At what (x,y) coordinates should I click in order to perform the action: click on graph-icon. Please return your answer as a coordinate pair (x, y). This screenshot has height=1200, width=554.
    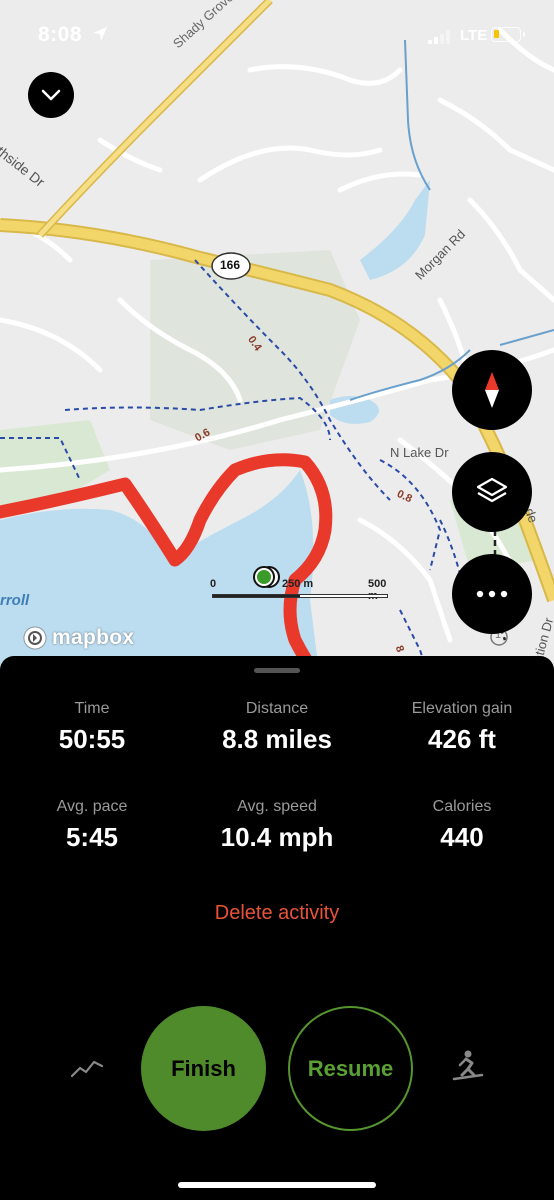
    Looking at the image, I should click on (87, 1068).